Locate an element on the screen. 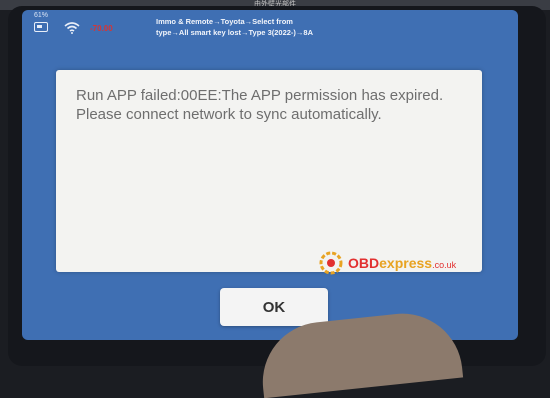  watermark-brand-b: express is located at coordinates (406, 263).